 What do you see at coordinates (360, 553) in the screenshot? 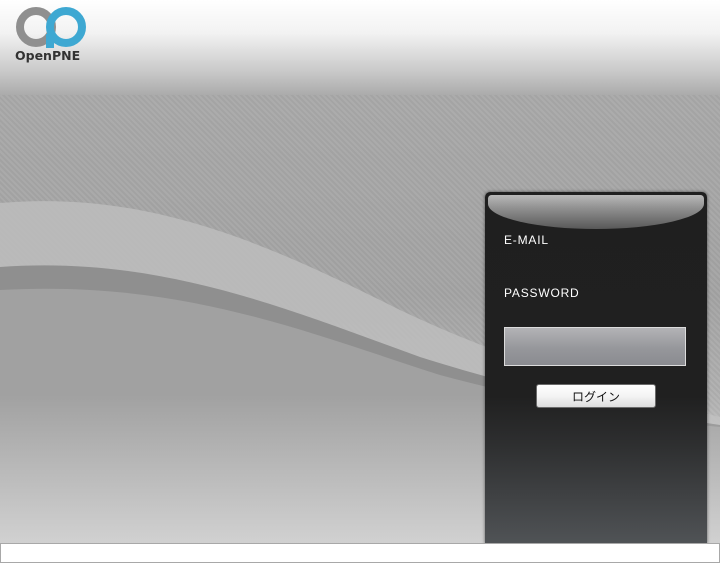
I see `status-bar` at bounding box center [360, 553].